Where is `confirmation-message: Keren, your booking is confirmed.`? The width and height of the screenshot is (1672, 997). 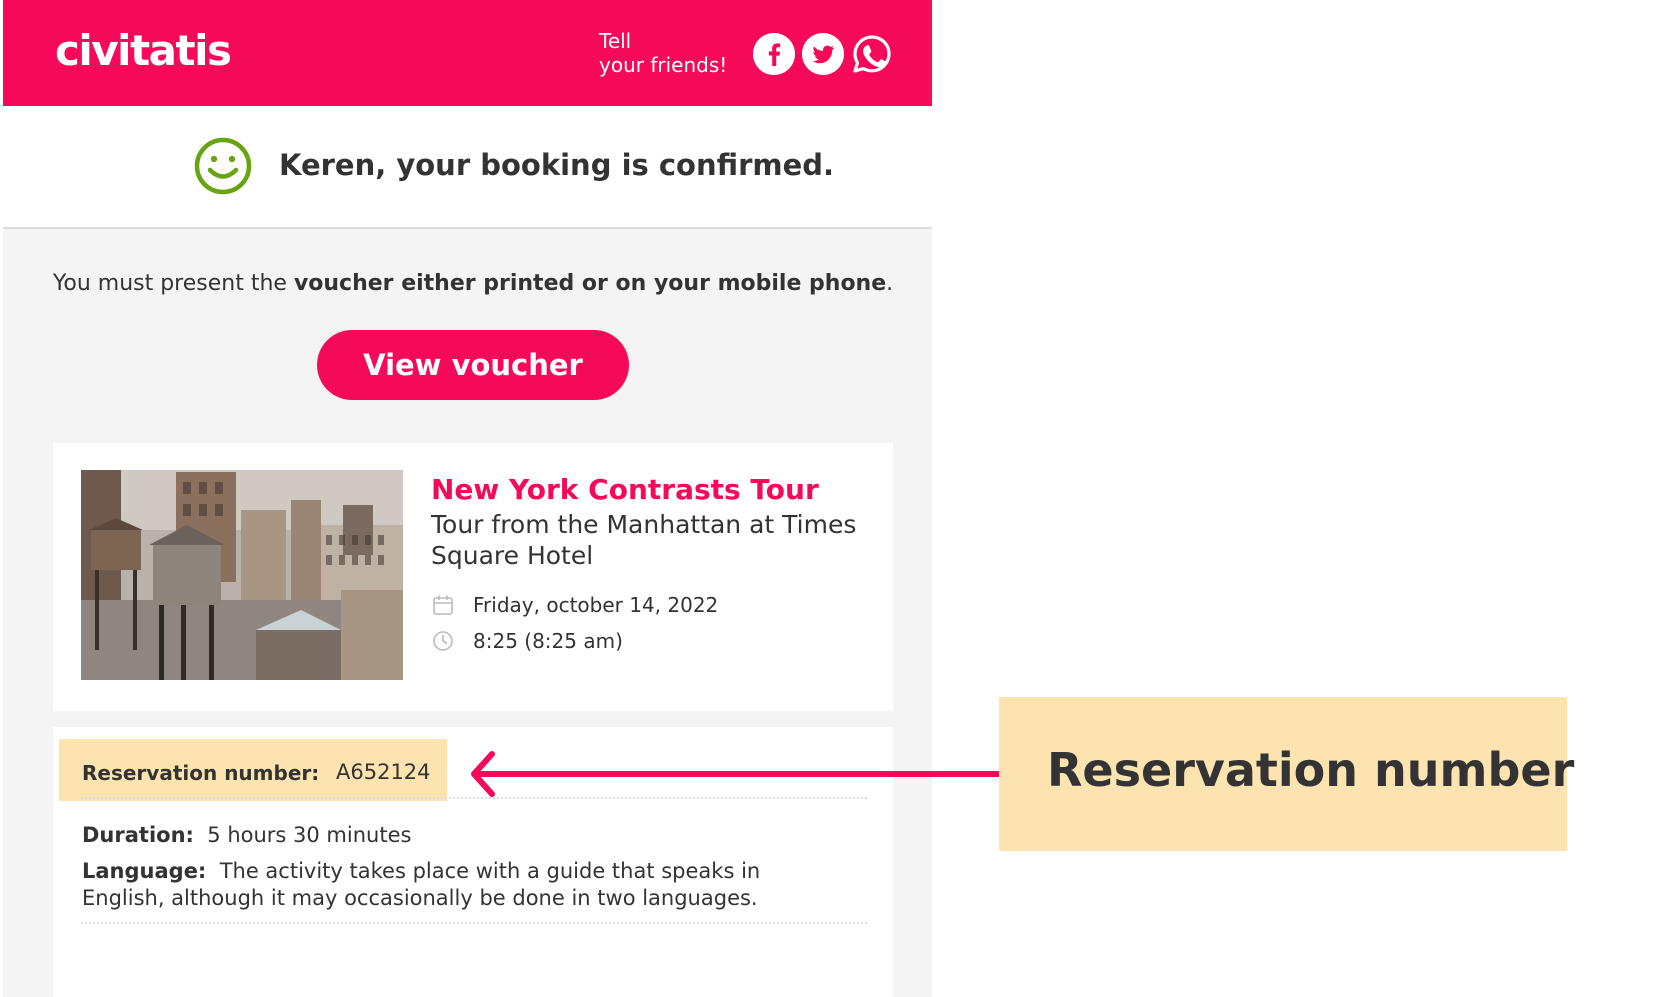 confirmation-message: Keren, your booking is confirmed. is located at coordinates (557, 165).